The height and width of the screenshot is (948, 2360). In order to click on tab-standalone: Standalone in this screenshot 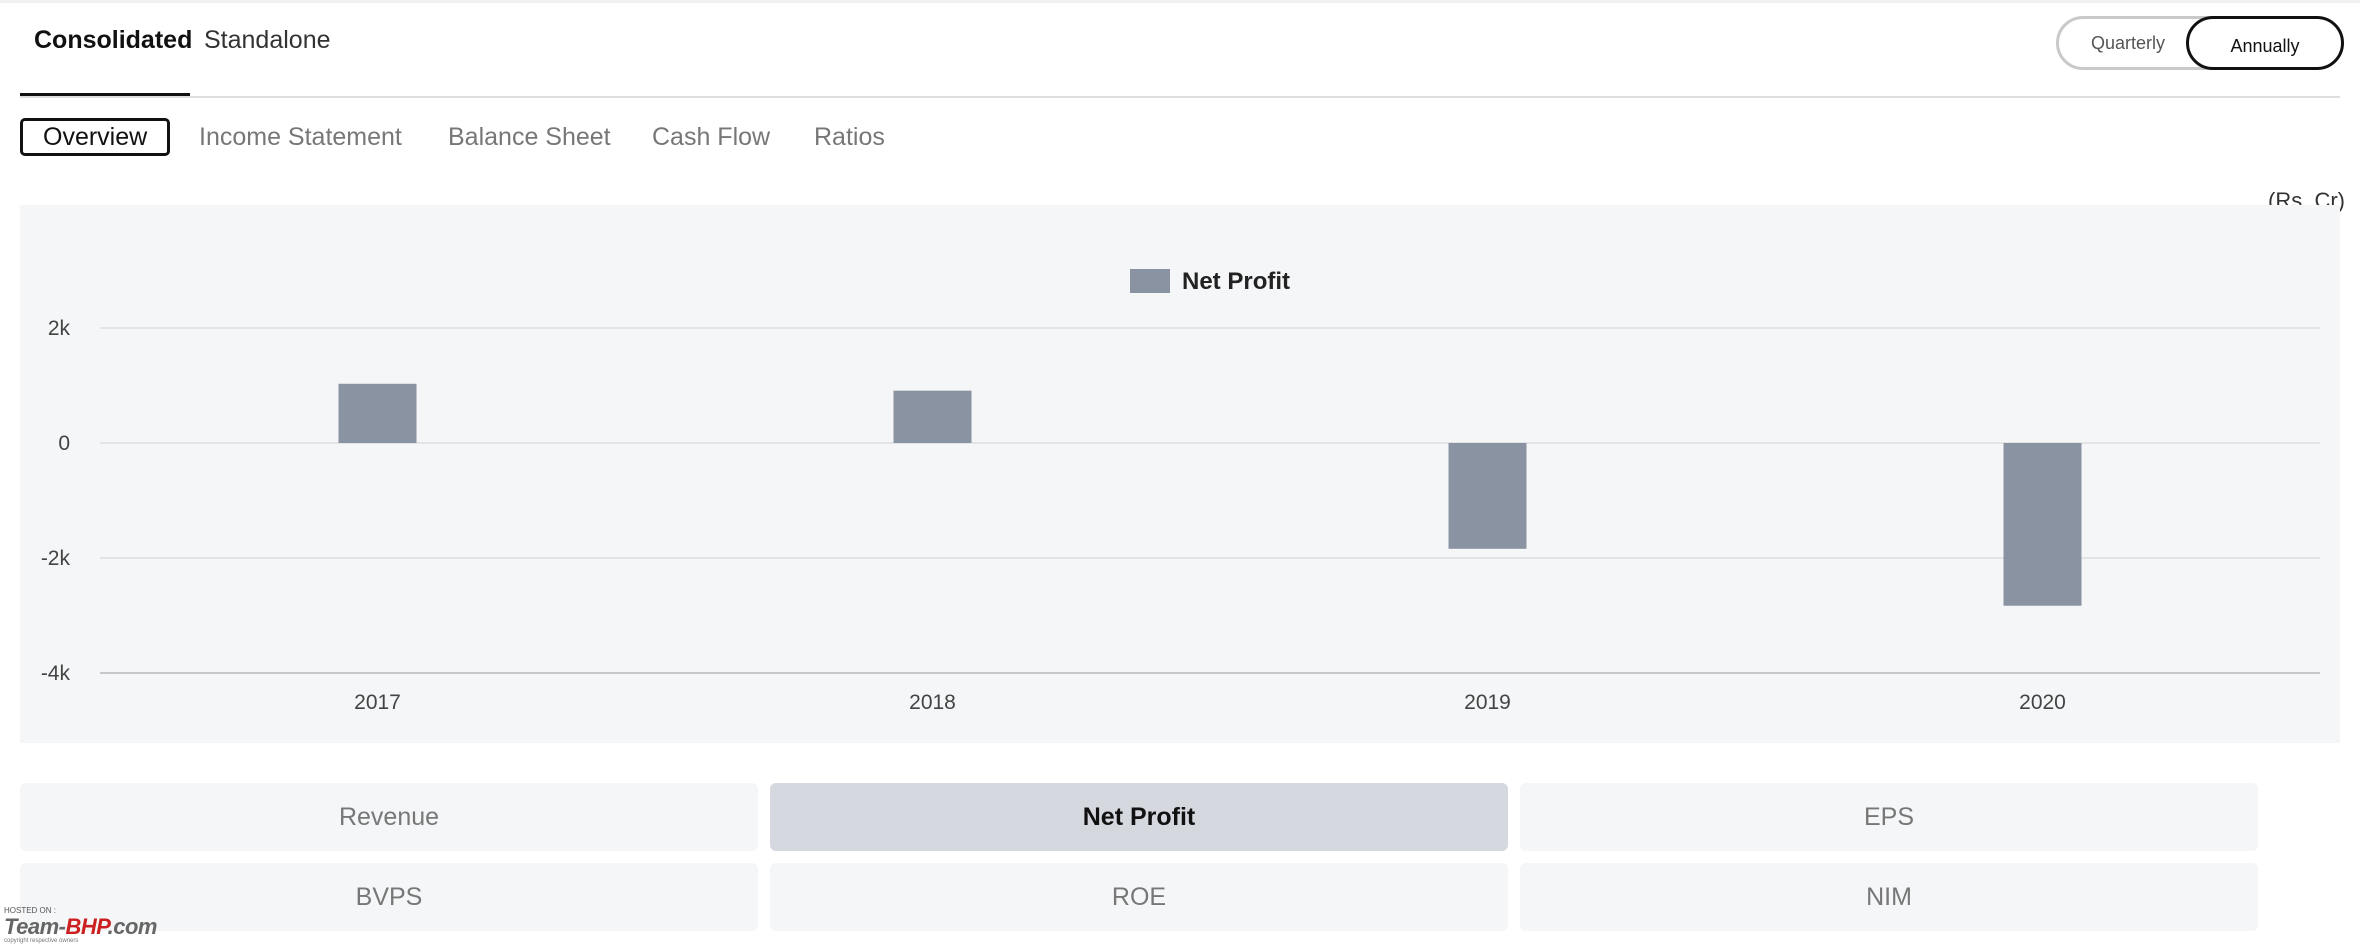, I will do `click(267, 40)`.